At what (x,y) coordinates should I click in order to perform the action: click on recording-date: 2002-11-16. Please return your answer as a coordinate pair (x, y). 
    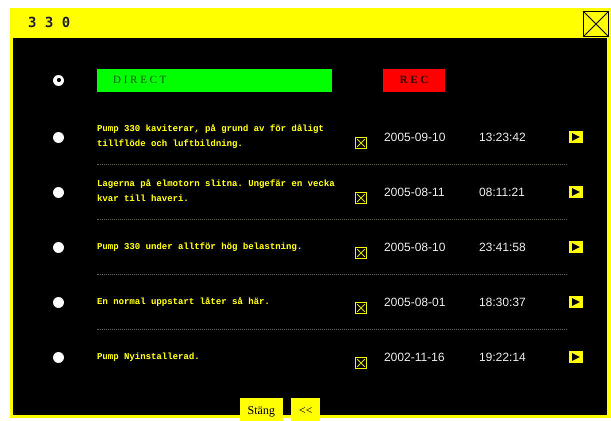
    Looking at the image, I should click on (415, 357).